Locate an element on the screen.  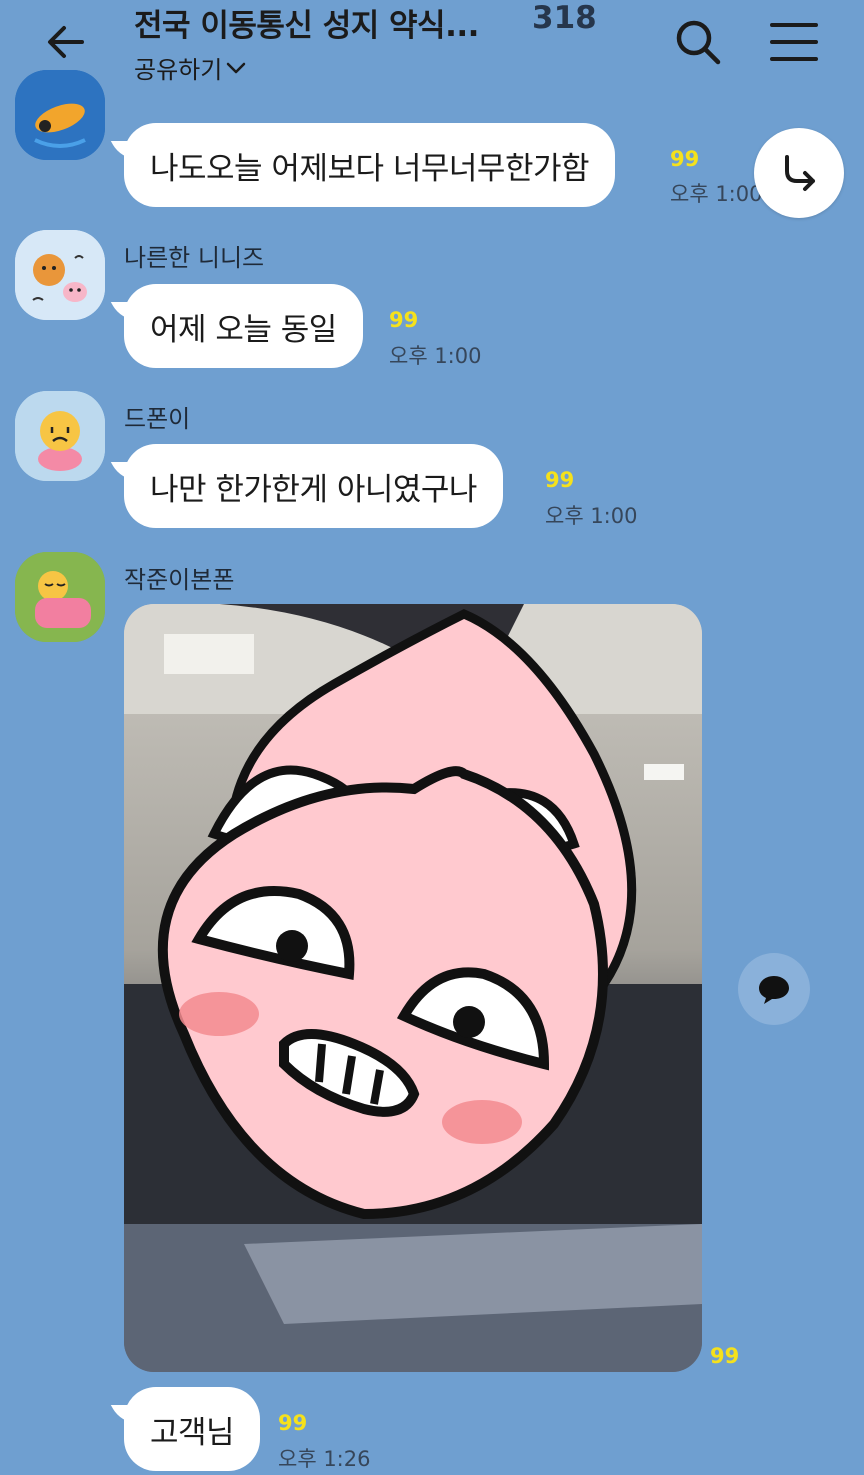
share-dropdown: 공유하기 is located at coordinates (191, 67).